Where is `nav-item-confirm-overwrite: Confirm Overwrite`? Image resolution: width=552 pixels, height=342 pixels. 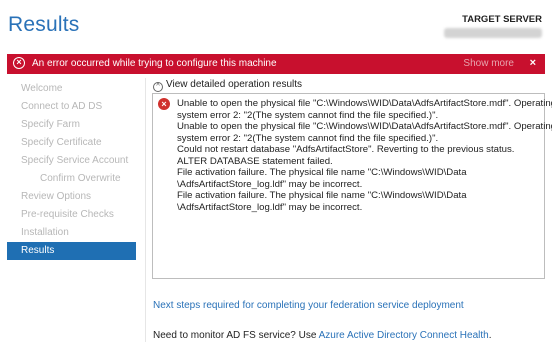 nav-item-confirm-overwrite: Confirm Overwrite is located at coordinates (80, 178).